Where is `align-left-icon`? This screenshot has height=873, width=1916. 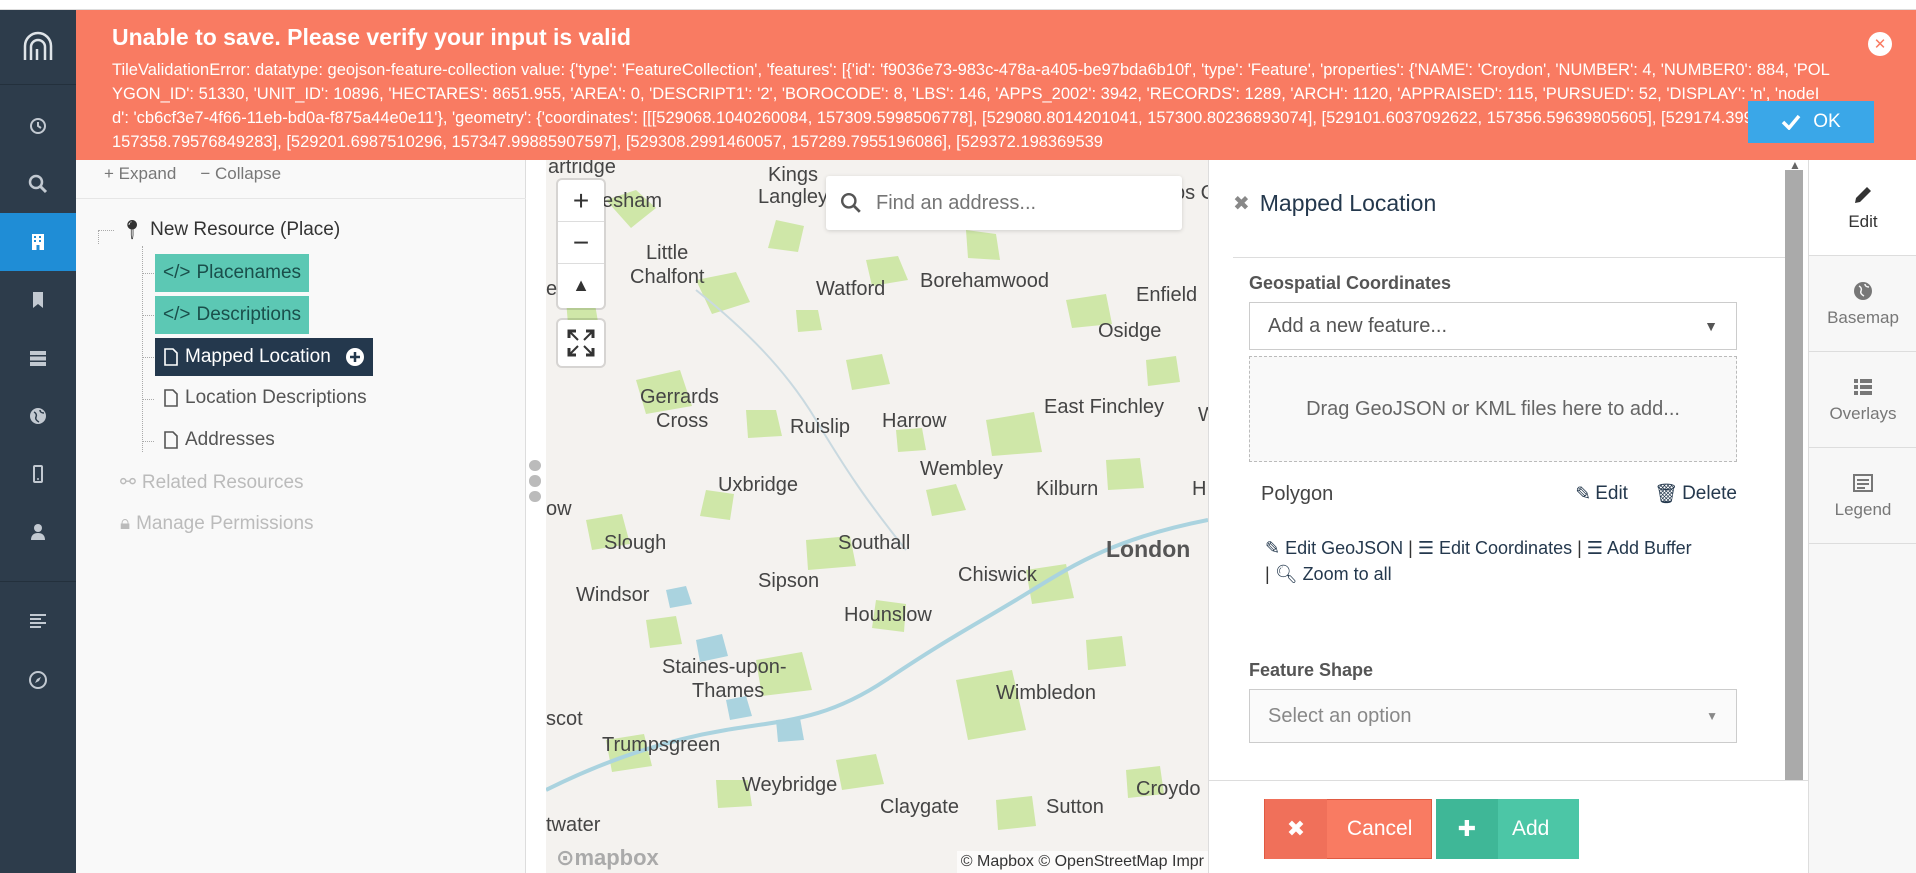 align-left-icon is located at coordinates (38, 621).